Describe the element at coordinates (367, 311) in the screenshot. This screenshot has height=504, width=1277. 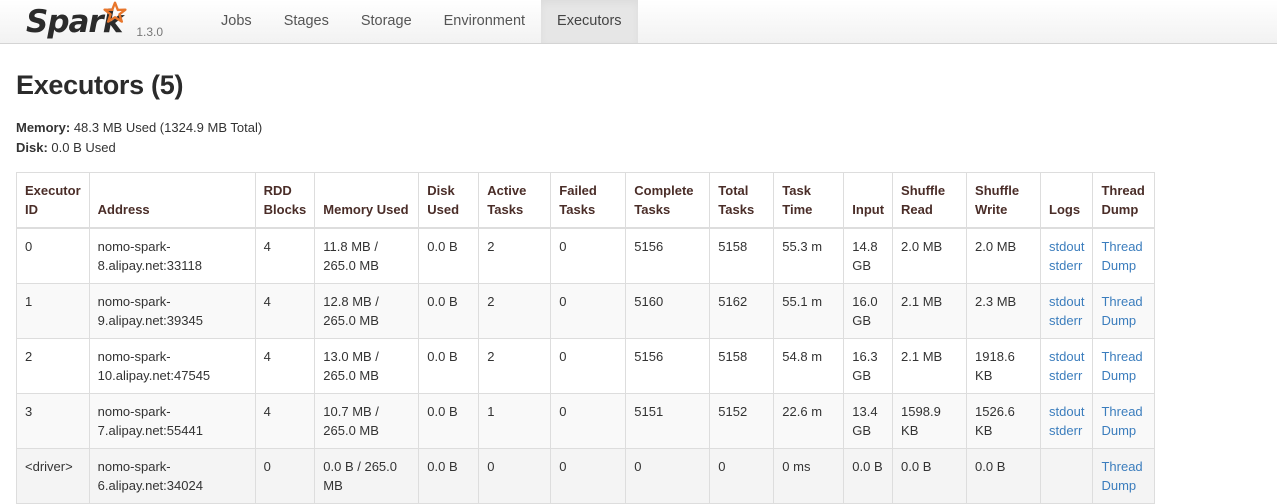
I see `cell-memory-used: 12.8 MB / 265.0 MB` at that location.